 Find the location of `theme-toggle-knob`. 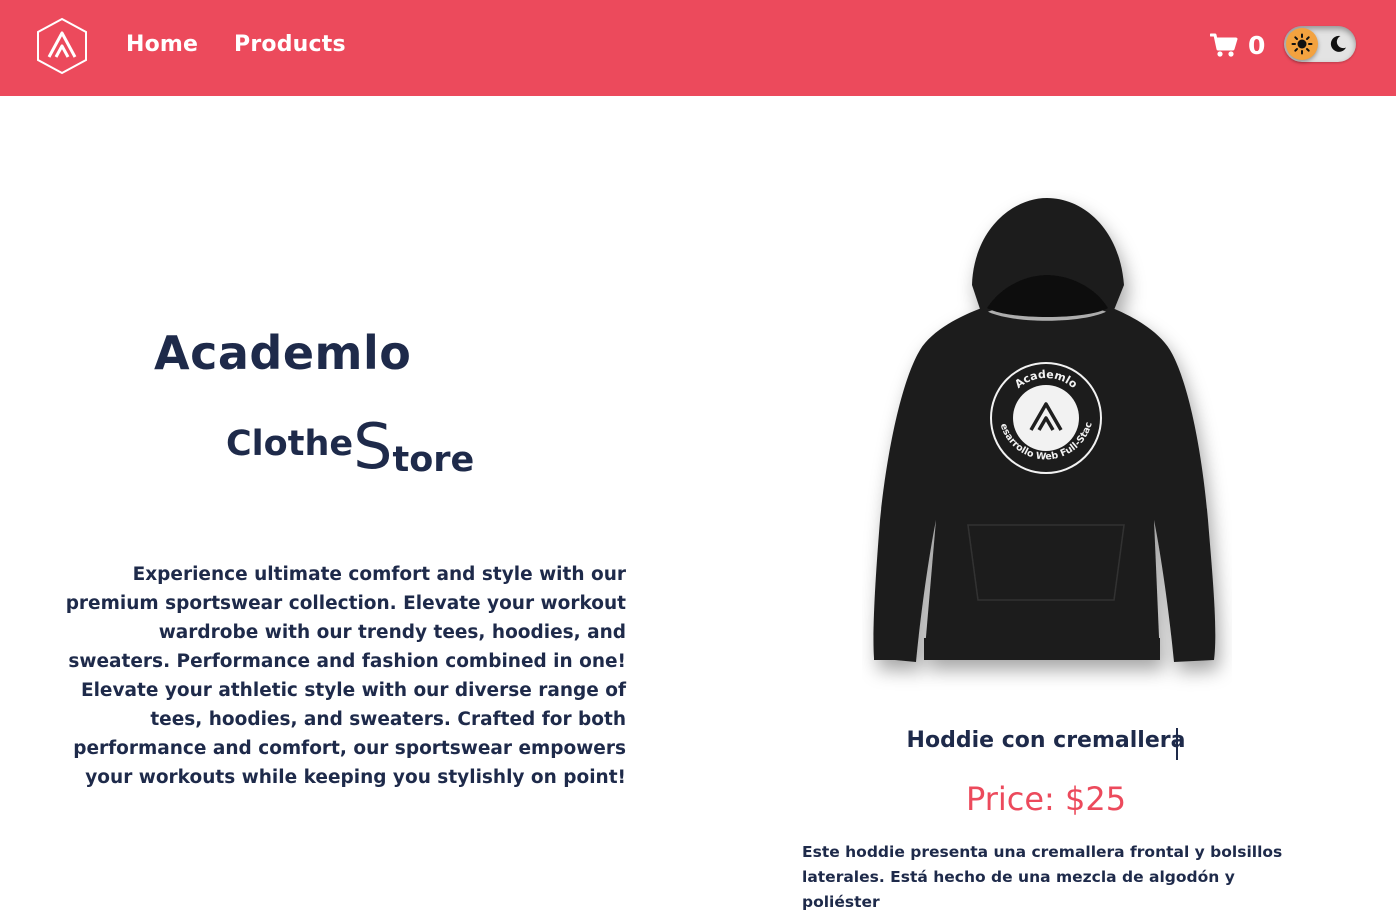

theme-toggle-knob is located at coordinates (1302, 44).